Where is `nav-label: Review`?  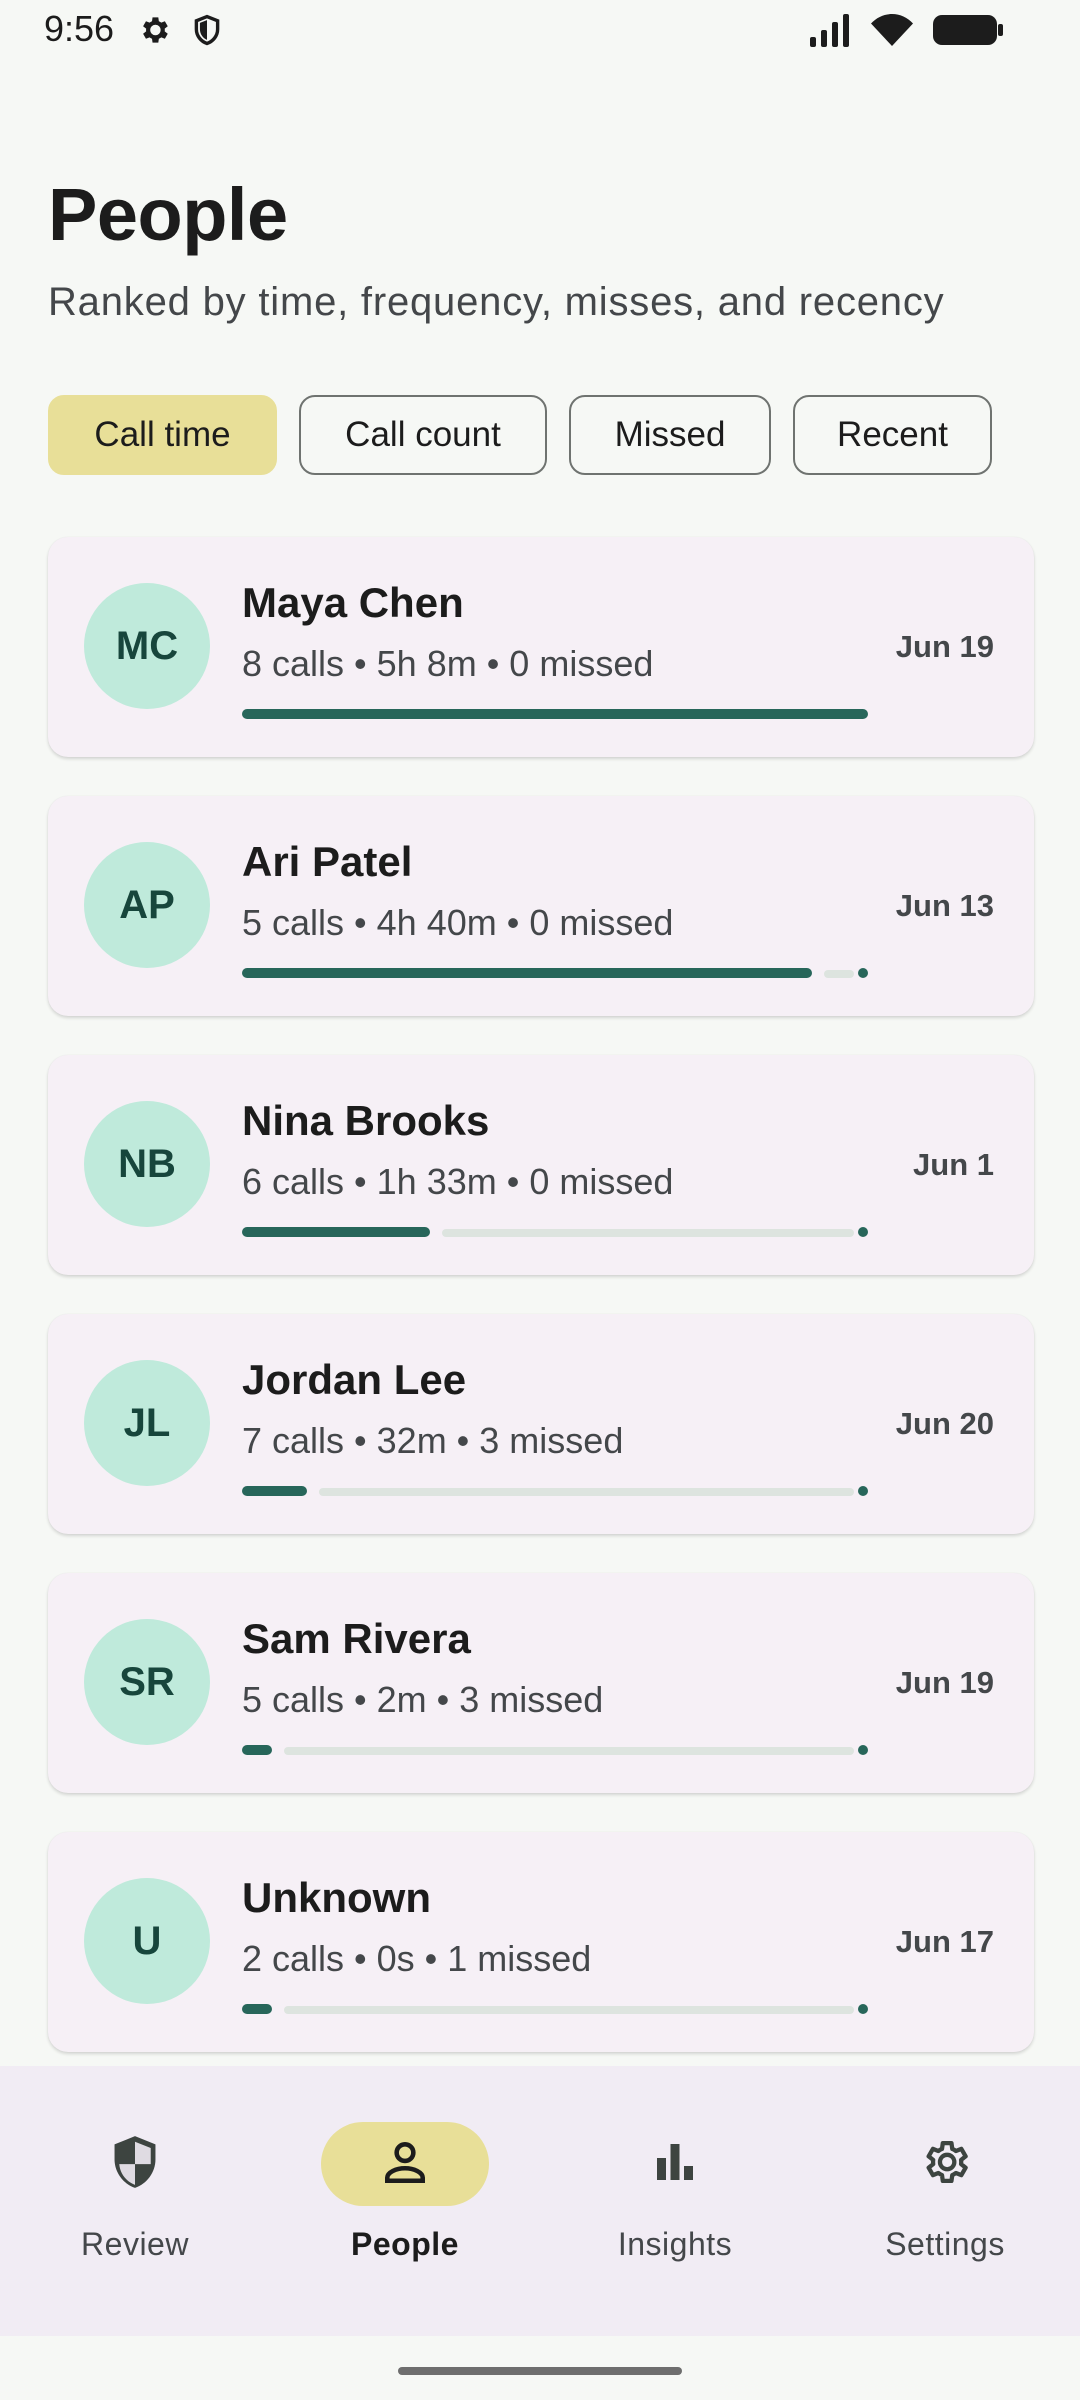
nav-label: Review is located at coordinates (135, 2244).